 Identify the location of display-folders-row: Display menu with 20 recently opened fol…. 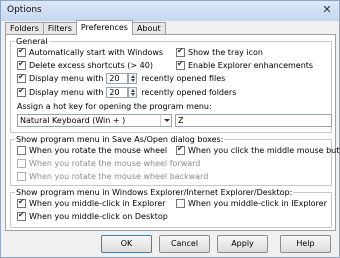
(127, 92).